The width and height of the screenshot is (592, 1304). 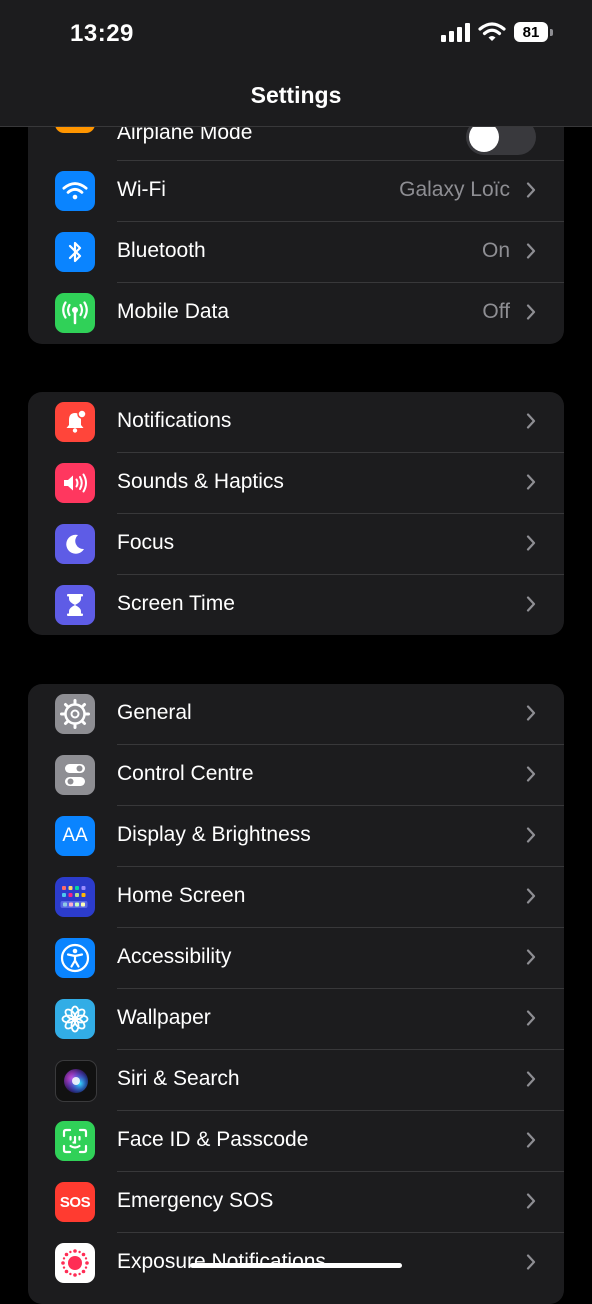 I want to click on settings-row-wallpaper: Wallpaper, so click(x=296, y=1019).